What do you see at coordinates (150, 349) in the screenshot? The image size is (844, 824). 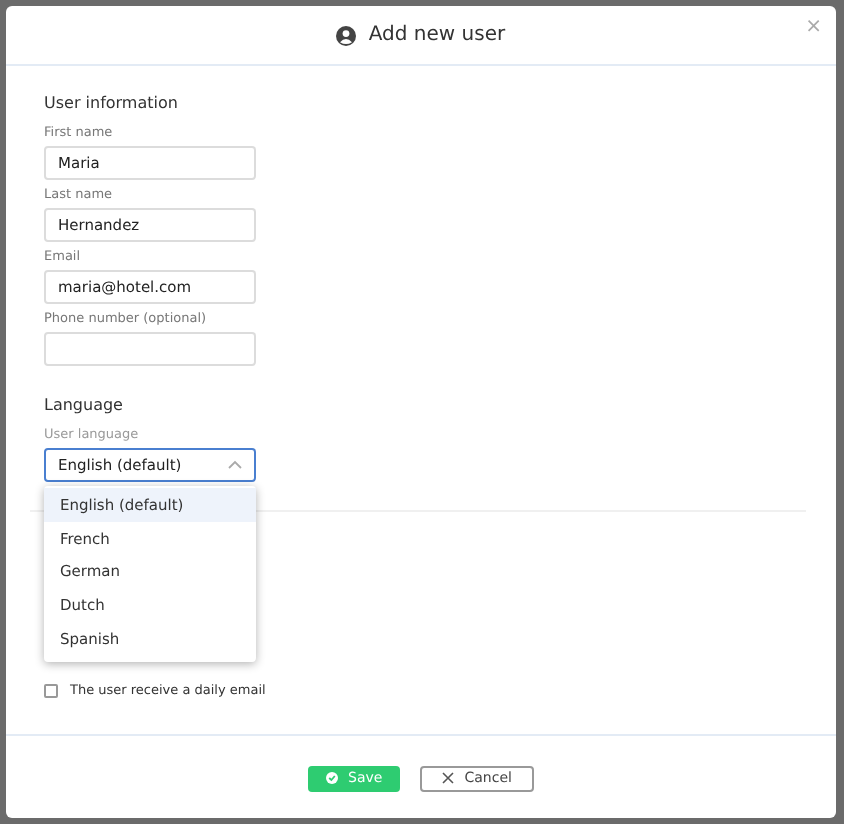 I see `input-field` at bounding box center [150, 349].